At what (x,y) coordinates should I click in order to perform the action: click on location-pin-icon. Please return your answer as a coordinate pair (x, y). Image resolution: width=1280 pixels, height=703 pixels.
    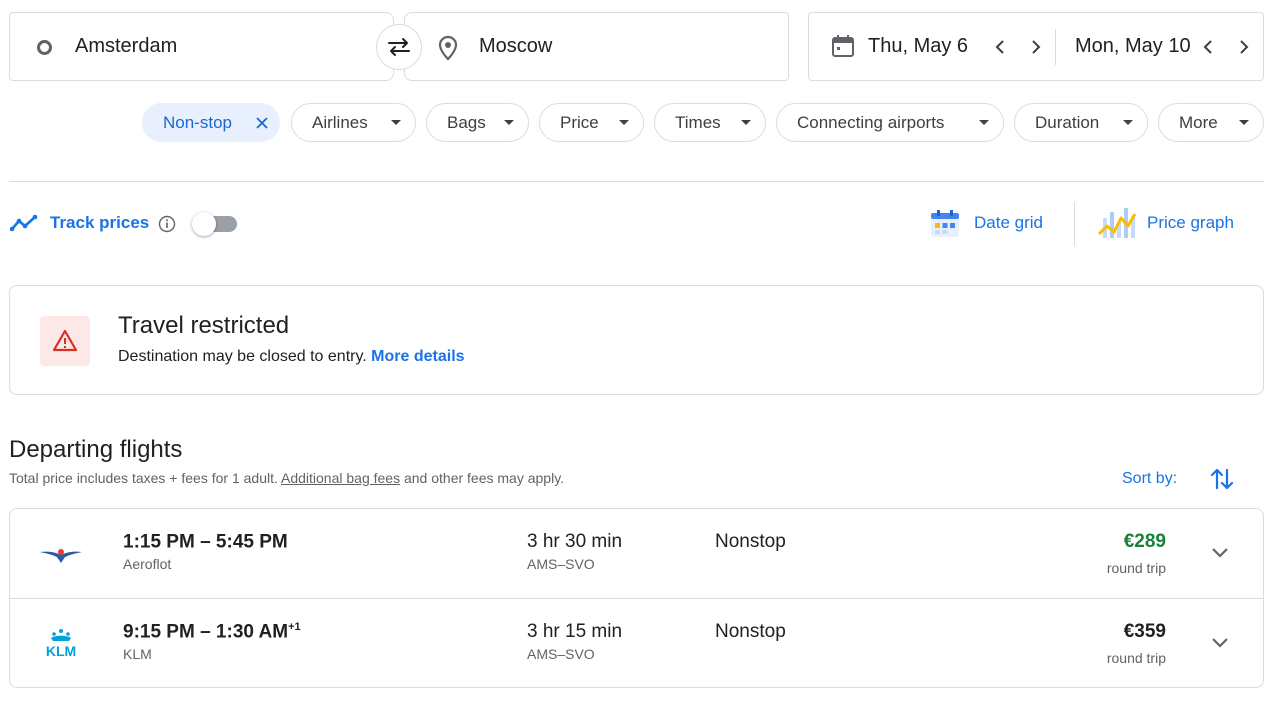
    Looking at the image, I should click on (448, 48).